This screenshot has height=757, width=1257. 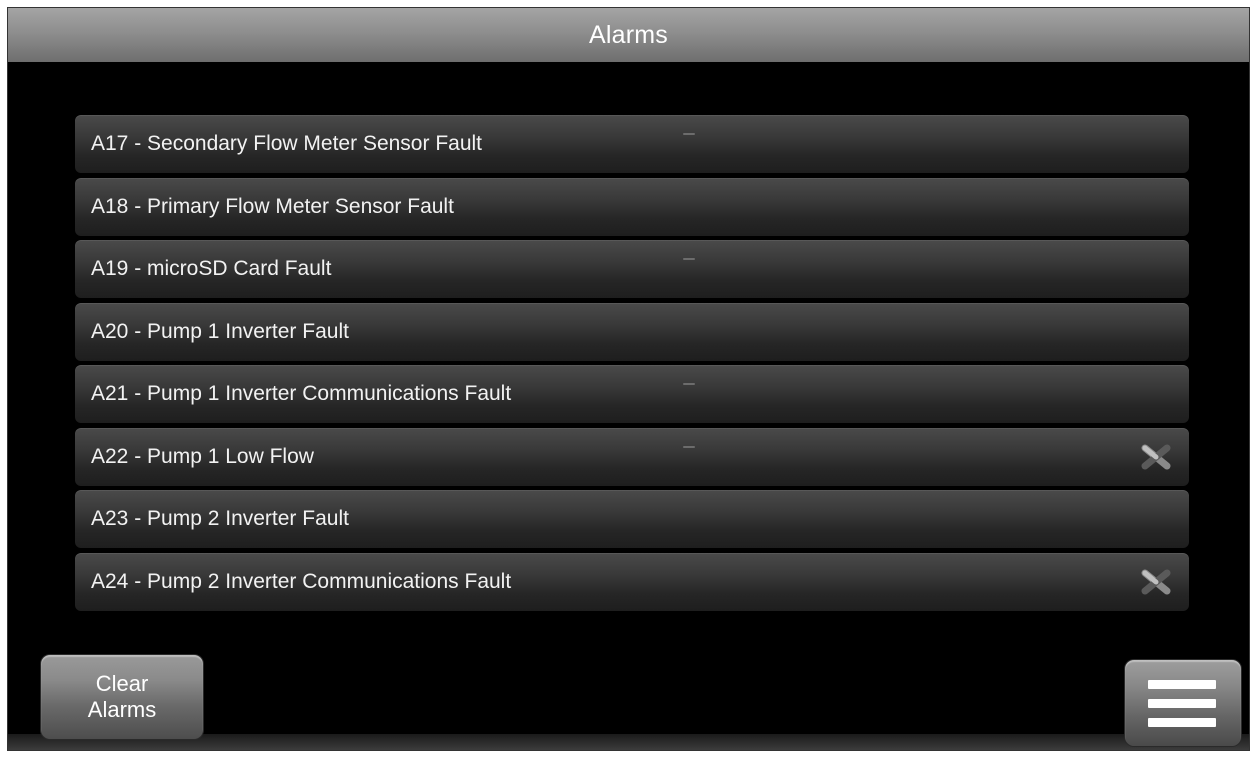 I want to click on alarm-row-a23: A23 - Pump 2 Inverter Fault, so click(x=632, y=519).